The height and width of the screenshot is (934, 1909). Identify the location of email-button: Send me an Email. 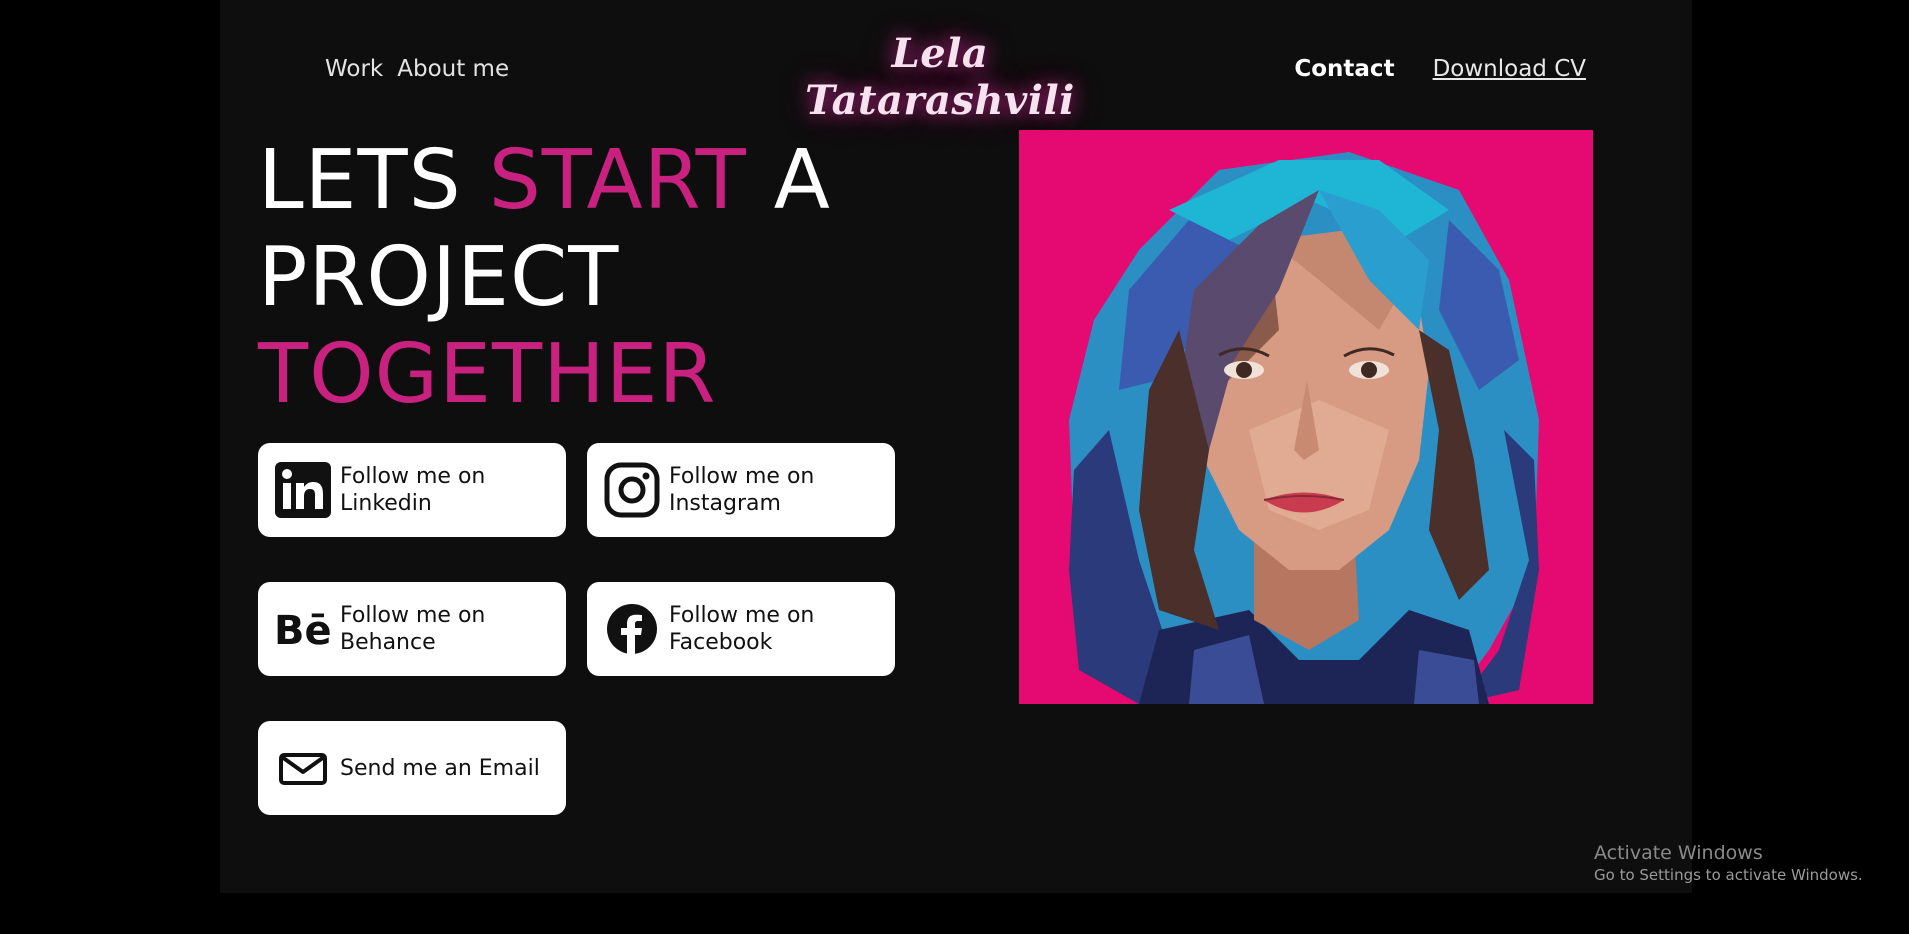
(412, 768).